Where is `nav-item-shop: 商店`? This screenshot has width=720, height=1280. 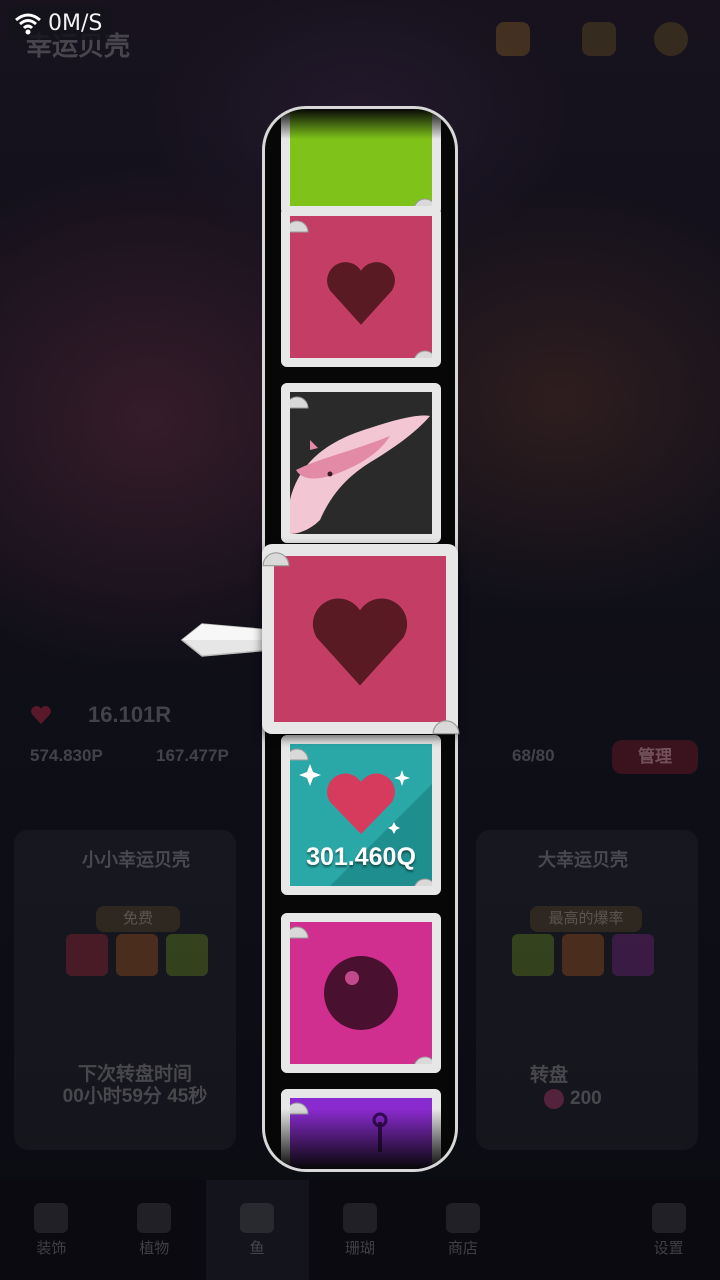
nav-item-shop: 商店 is located at coordinates (462, 1230).